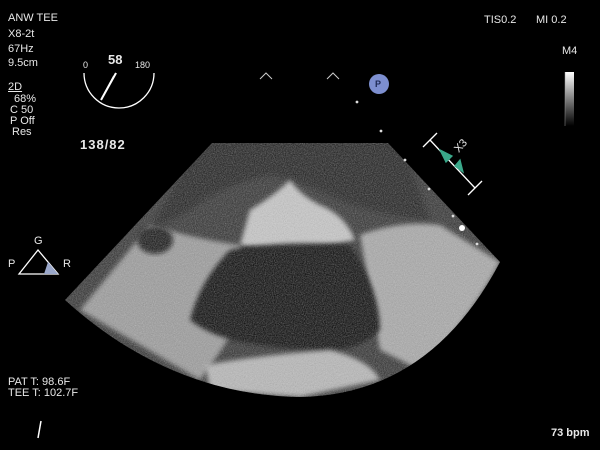 The image size is (600, 450). What do you see at coordinates (43, 393) in the screenshot?
I see `probe-temperature: TEE T: 102.7F` at bounding box center [43, 393].